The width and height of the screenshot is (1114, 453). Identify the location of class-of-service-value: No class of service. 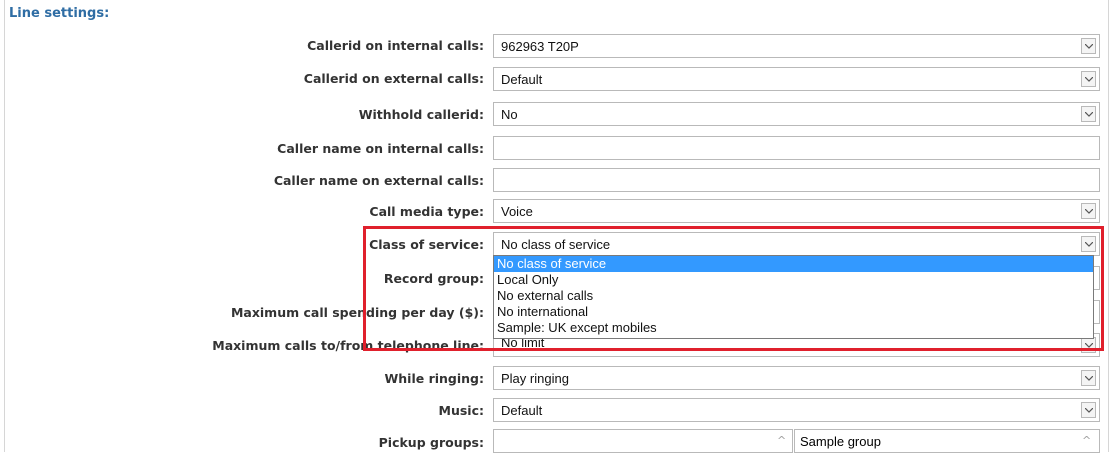
(556, 244).